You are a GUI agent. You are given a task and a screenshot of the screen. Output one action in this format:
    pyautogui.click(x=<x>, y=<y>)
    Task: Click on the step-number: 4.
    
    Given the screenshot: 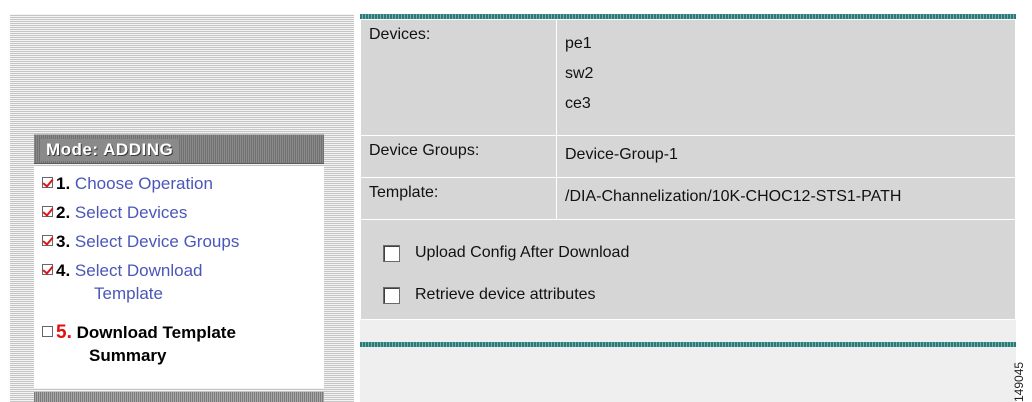 What is the action you would take?
    pyautogui.click(x=63, y=270)
    